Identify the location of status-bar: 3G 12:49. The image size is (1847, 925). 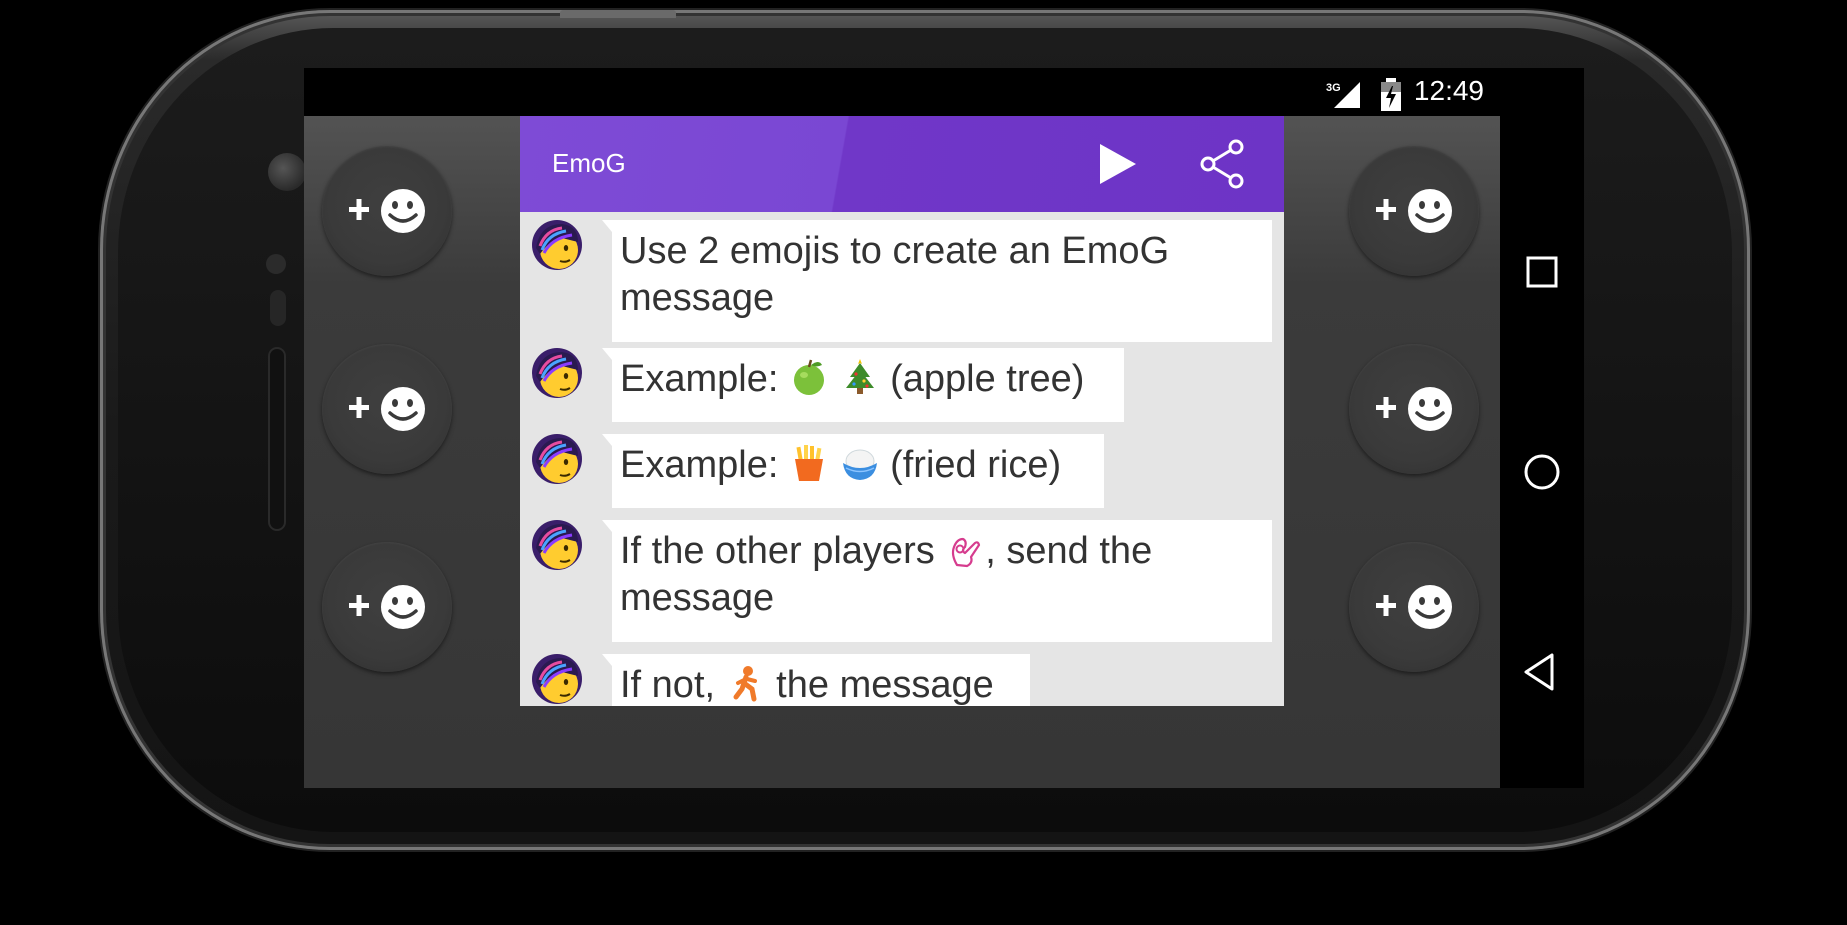
(944, 92).